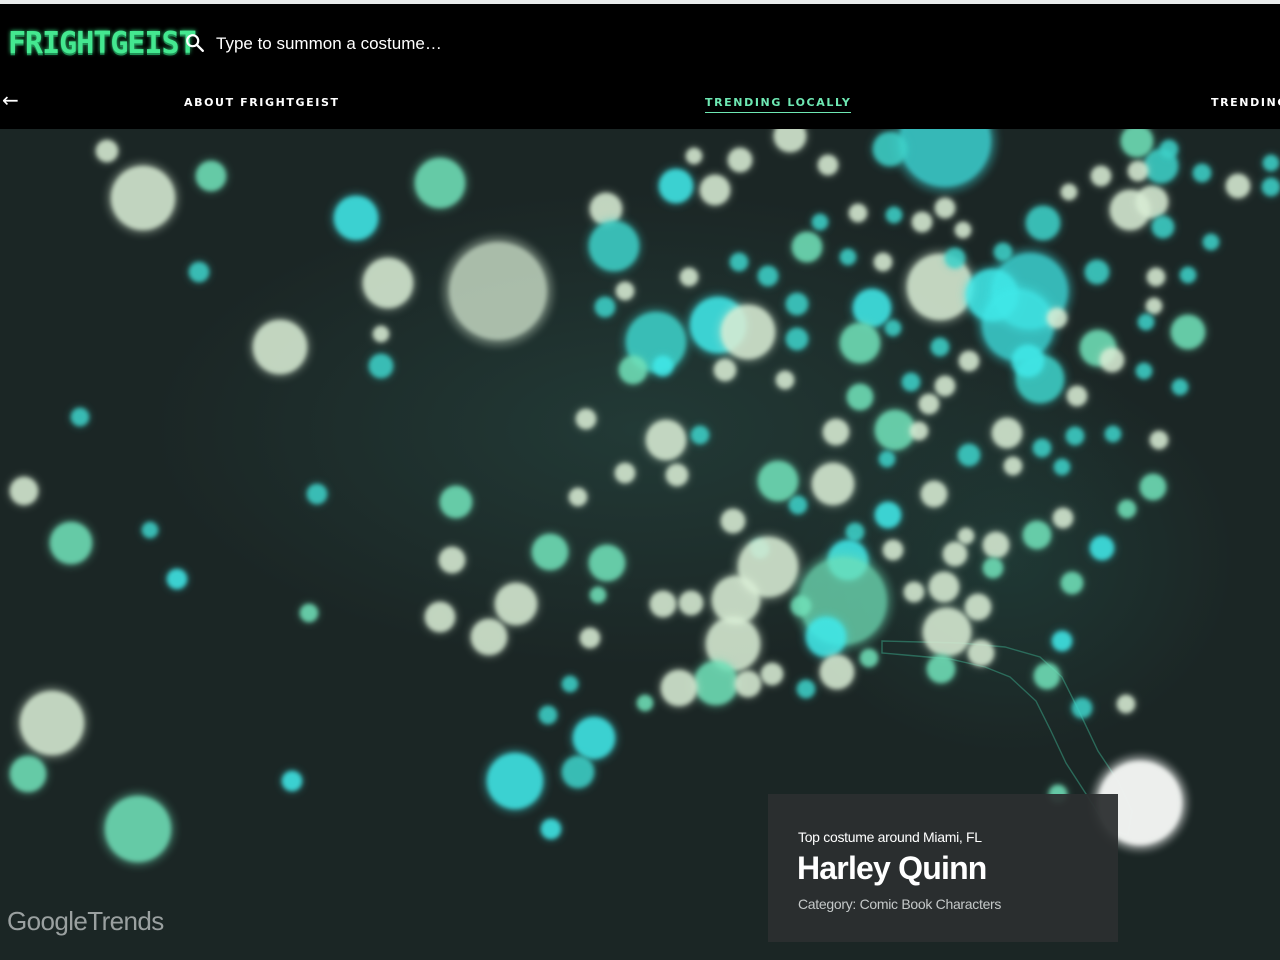  I want to click on nav-trending-nationally: TRENDING N, so click(1245, 102).